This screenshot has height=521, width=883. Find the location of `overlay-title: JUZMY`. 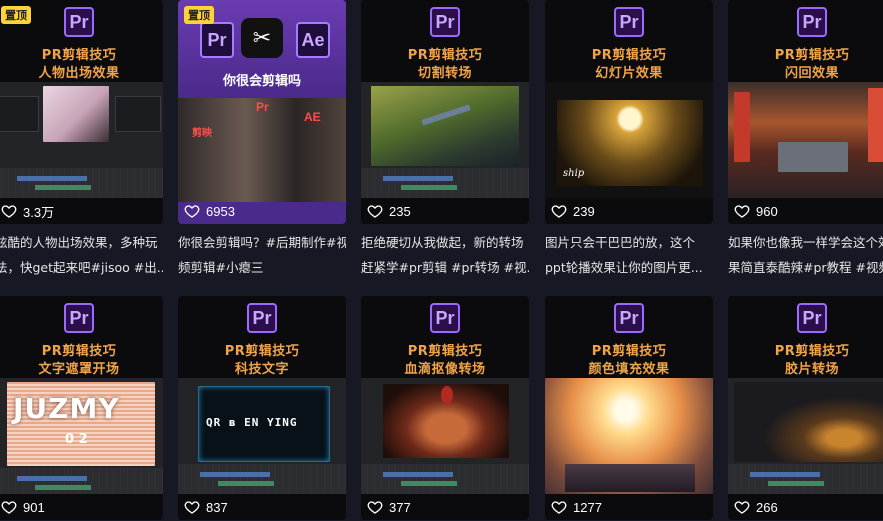

overlay-title: JUZMY is located at coordinates (66, 408).